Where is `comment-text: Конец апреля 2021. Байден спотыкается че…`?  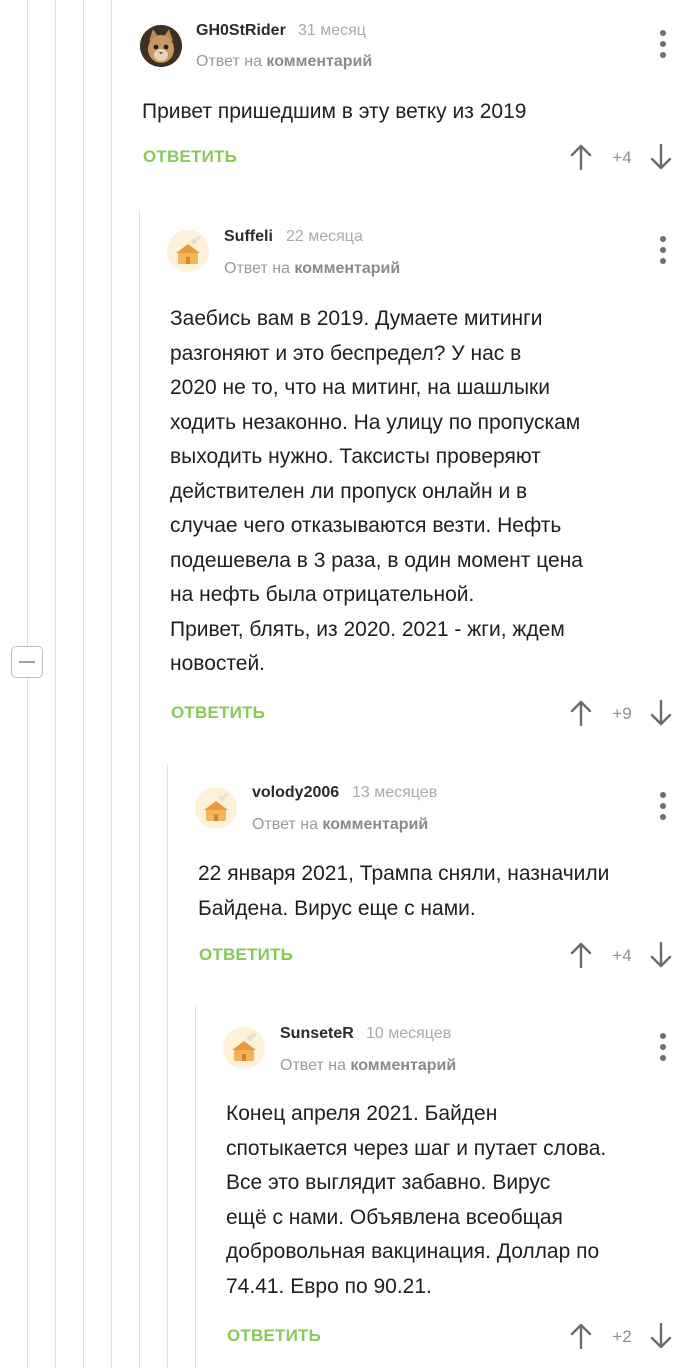
comment-text: Конец апреля 2021. Байден спотыкается че… is located at coordinates (416, 1200).